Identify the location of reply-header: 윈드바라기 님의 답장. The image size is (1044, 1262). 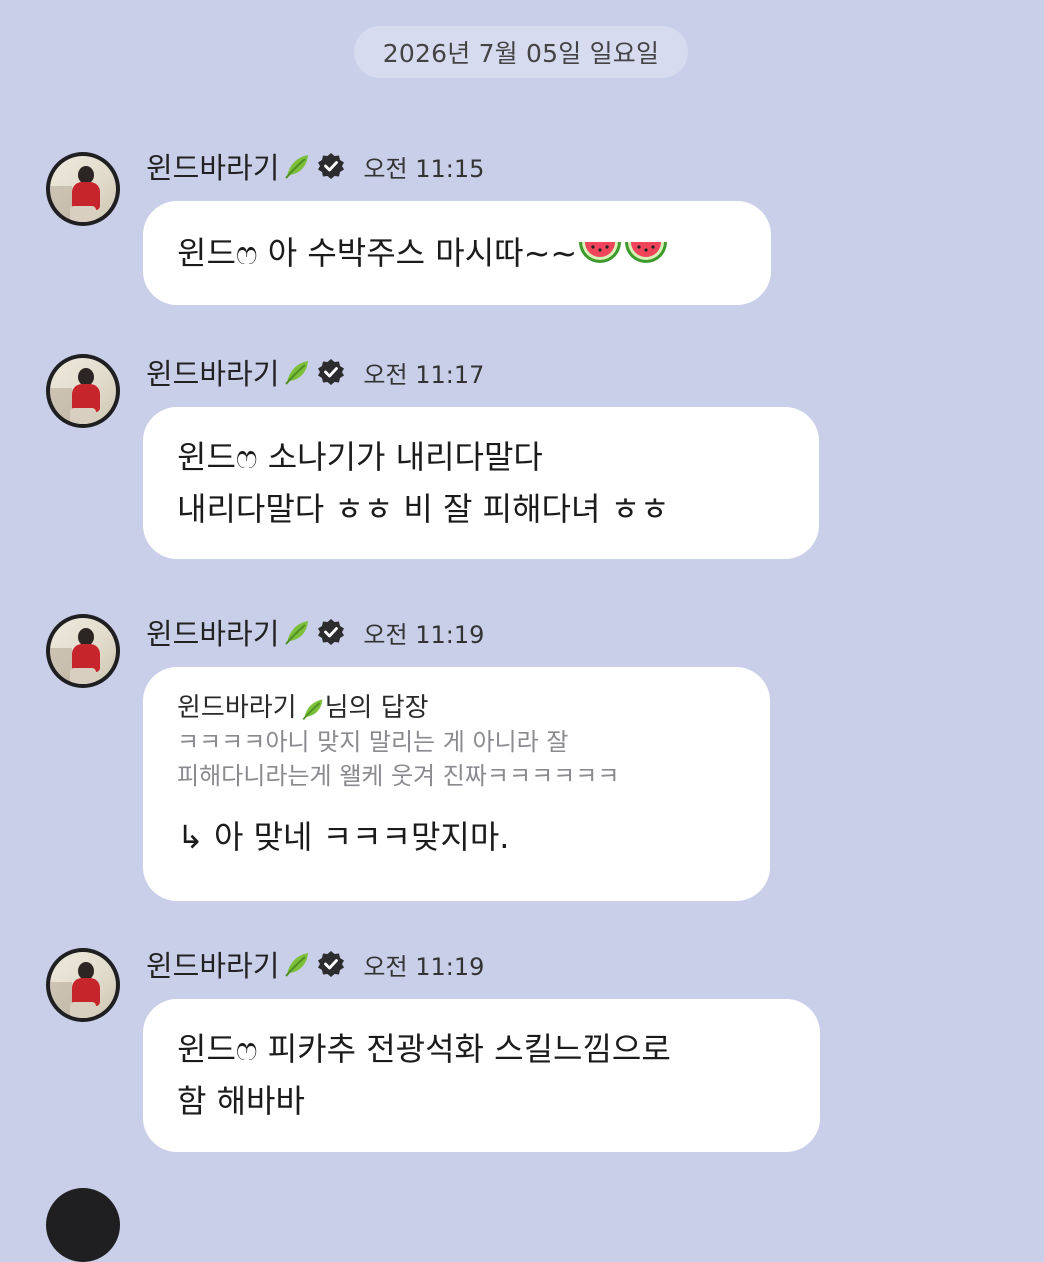
(458, 708).